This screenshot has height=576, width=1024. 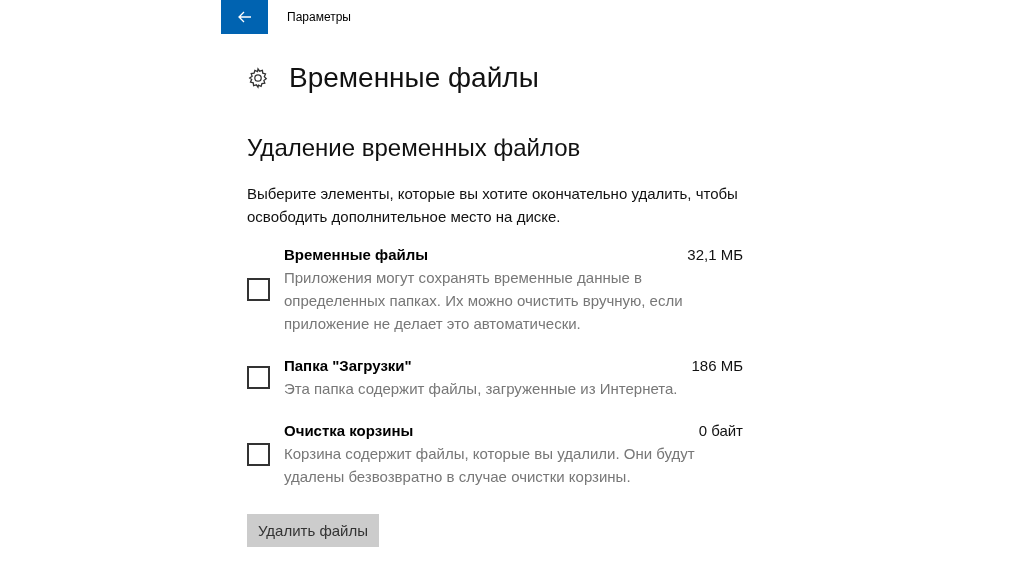 I want to click on section-heading: Удаление временных файлов, so click(x=414, y=148).